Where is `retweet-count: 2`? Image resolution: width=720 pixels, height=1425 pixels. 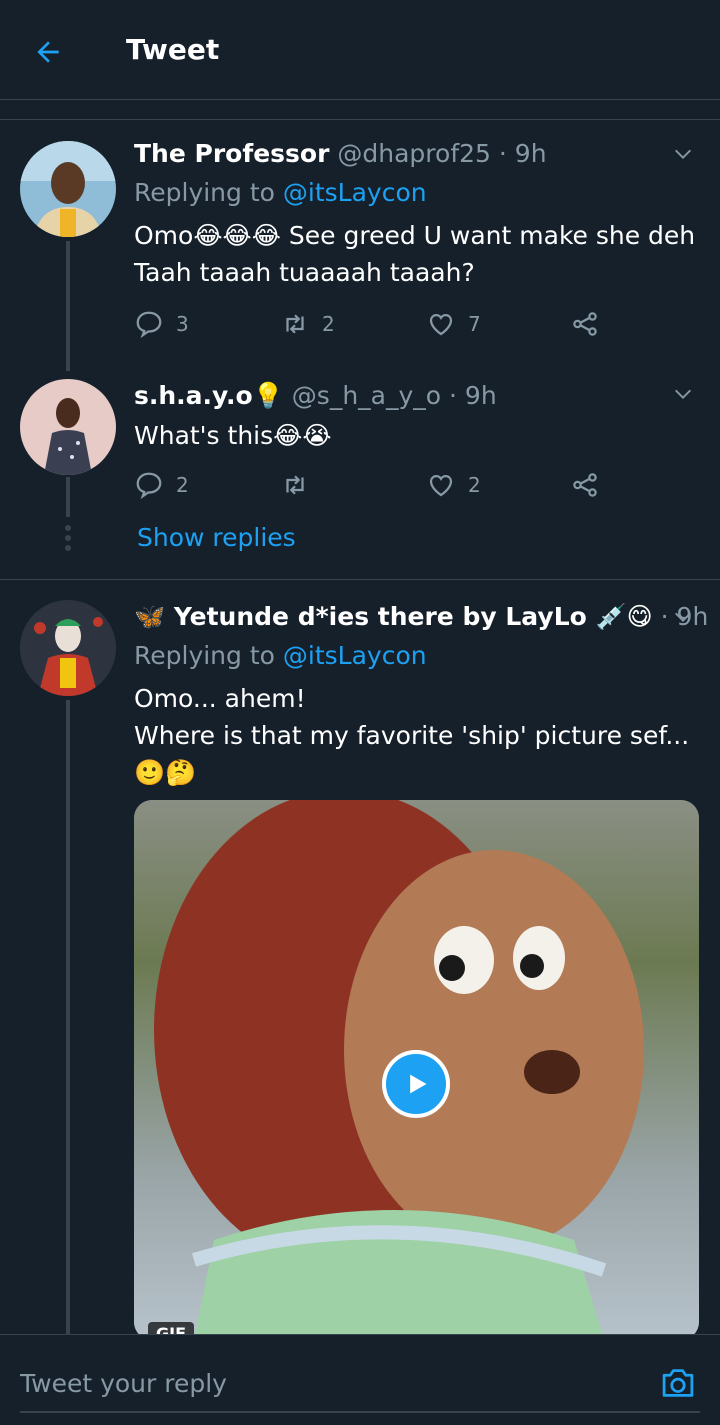
retweet-count: 2 is located at coordinates (328, 324).